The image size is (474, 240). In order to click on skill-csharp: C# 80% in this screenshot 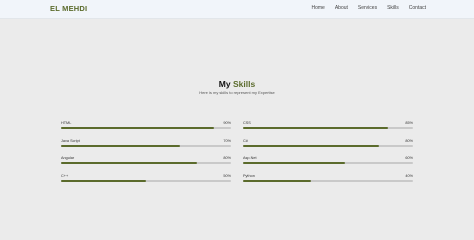, I will do `click(328, 144)`.